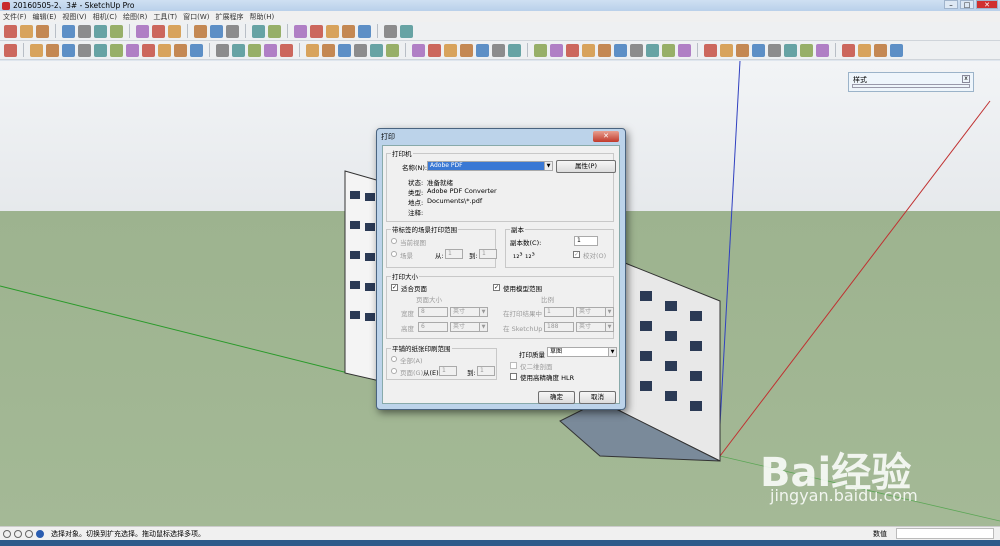 This screenshot has width=1000, height=546. What do you see at coordinates (951, 4) in the screenshot?
I see `minimize-button: –` at bounding box center [951, 4].